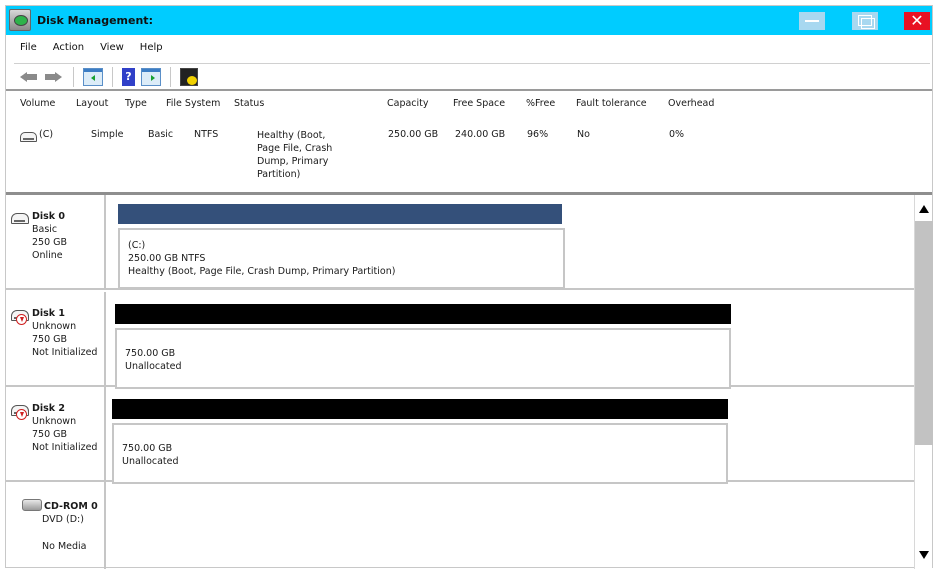 The width and height of the screenshot is (936, 571). I want to click on menu-bar: File Action View Help, so click(469, 49).